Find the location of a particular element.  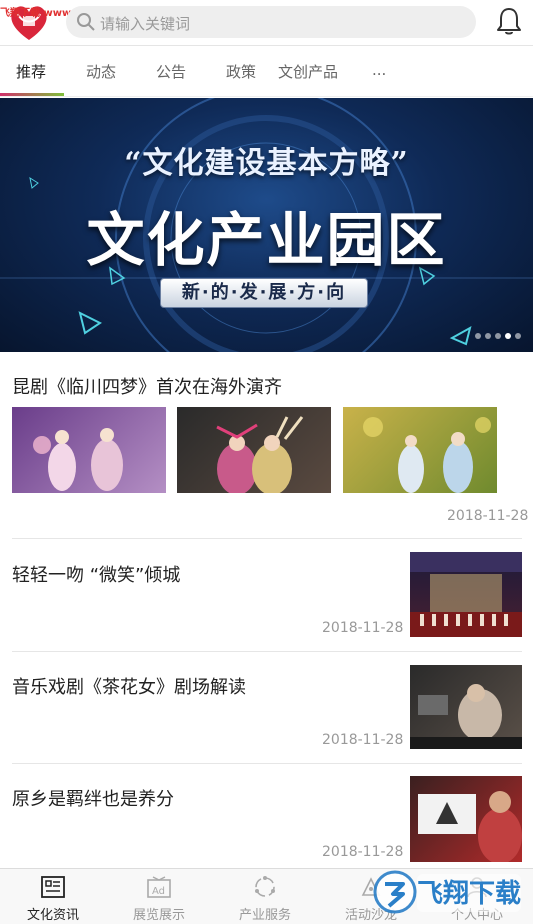

app-header: 飞翔下载 www.FXXZ.com 请输入关键词 is located at coordinates (266, 23).